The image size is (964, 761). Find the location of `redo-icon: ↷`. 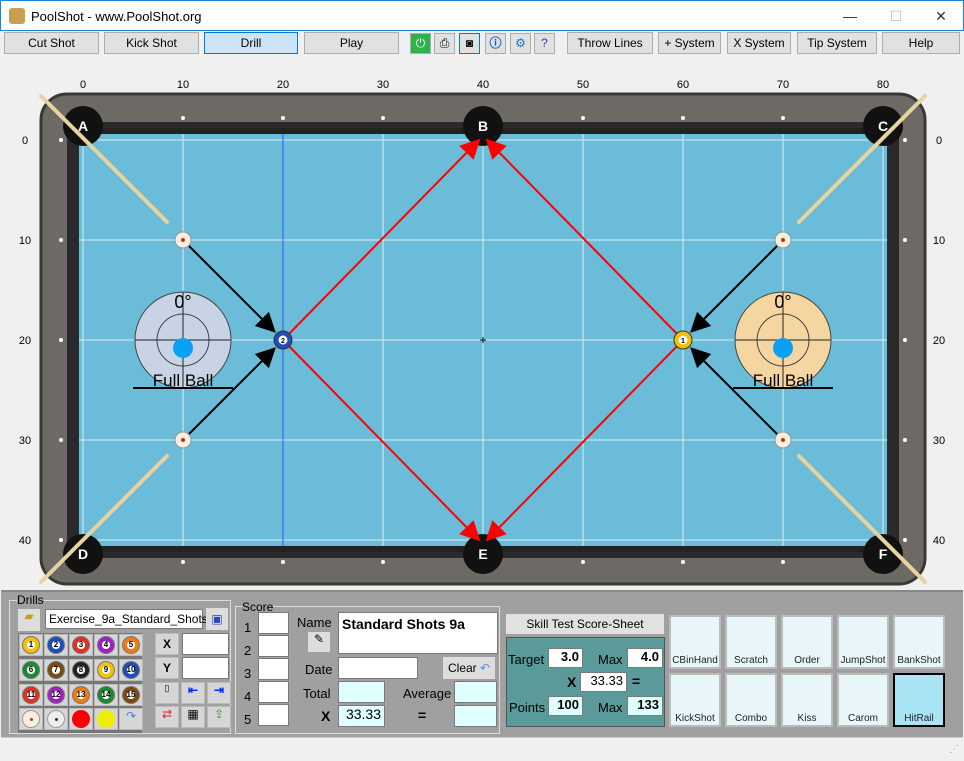

redo-icon: ↷ is located at coordinates (131, 719).